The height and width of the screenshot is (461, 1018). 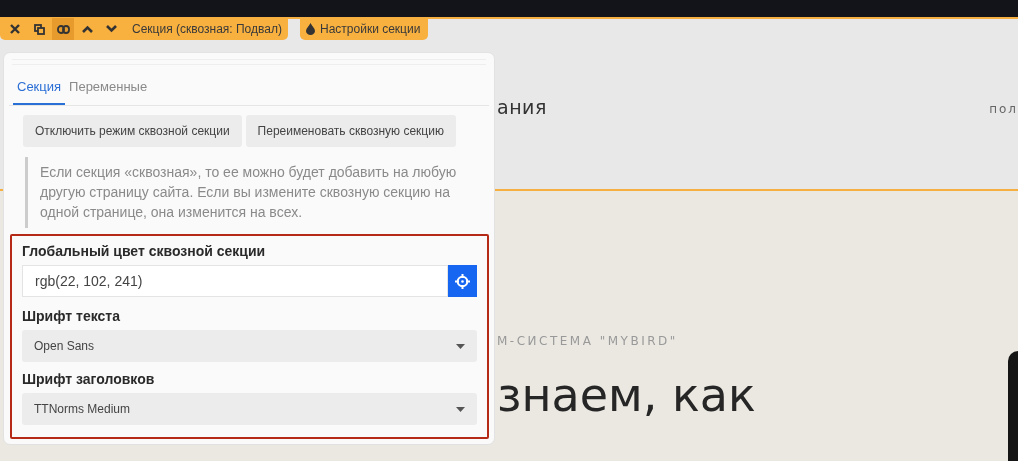 What do you see at coordinates (71, 316) in the screenshot?
I see `field-label: Шрифт текста` at bounding box center [71, 316].